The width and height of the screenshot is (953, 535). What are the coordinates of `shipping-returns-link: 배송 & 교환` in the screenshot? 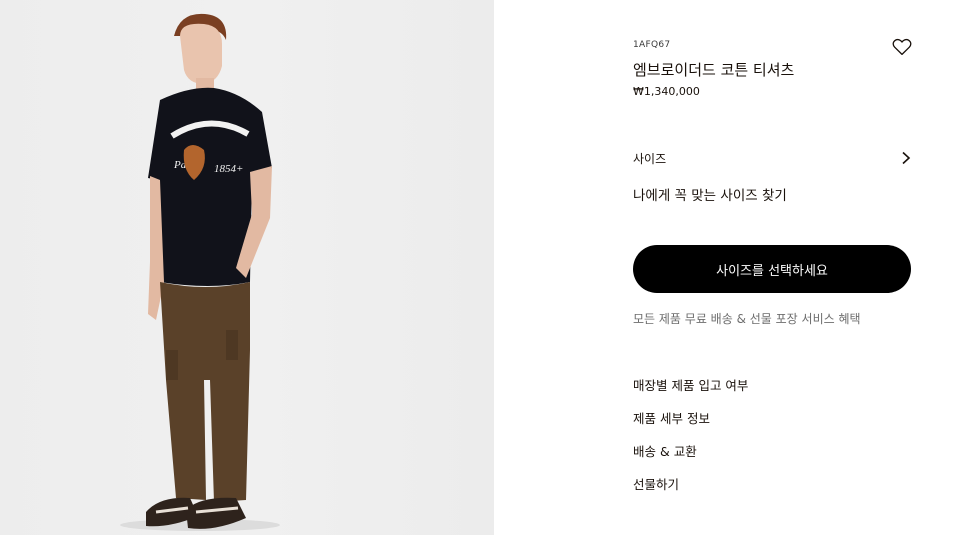 It's located at (690, 459).